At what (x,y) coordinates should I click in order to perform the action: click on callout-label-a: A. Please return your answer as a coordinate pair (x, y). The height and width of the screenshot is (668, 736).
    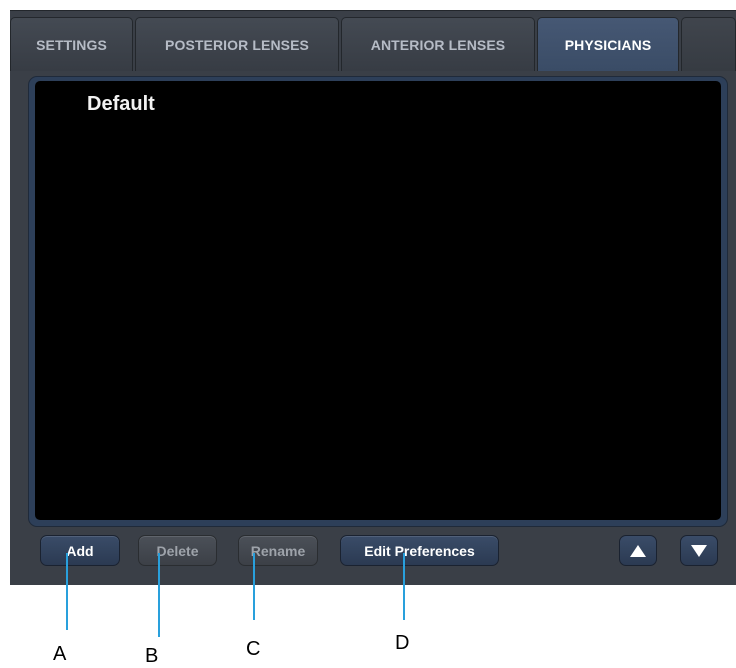
    Looking at the image, I should click on (60, 654).